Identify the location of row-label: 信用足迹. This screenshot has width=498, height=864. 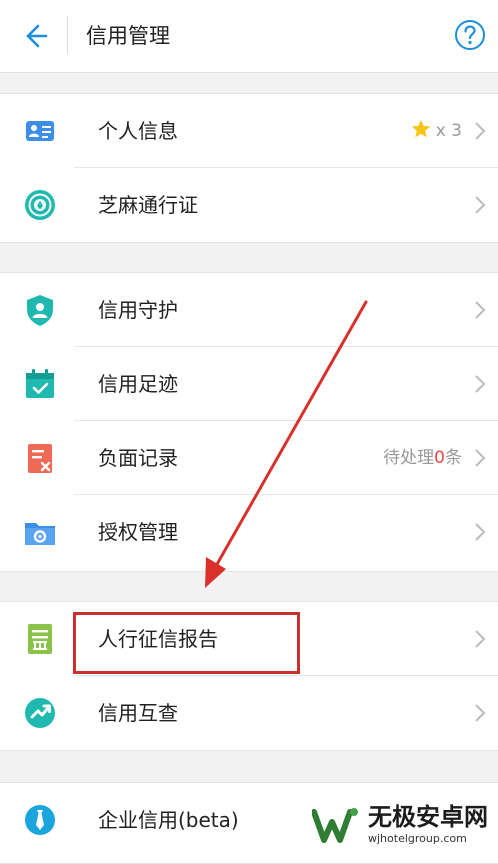
(138, 384).